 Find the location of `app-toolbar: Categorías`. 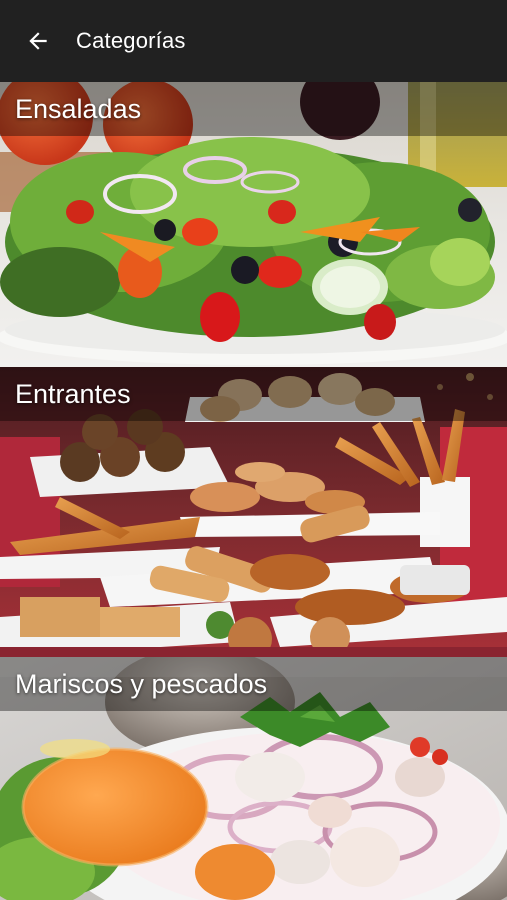

app-toolbar: Categorías is located at coordinates (253, 41).